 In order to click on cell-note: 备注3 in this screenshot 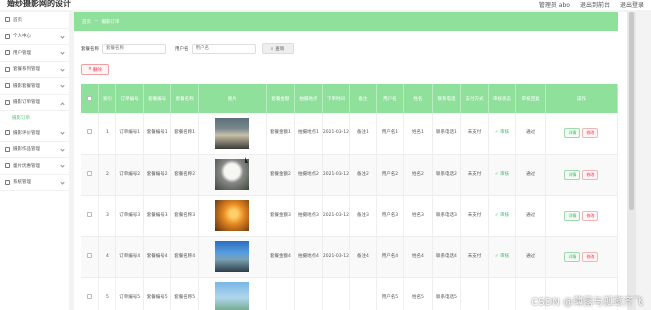, I will do `click(363, 216)`.